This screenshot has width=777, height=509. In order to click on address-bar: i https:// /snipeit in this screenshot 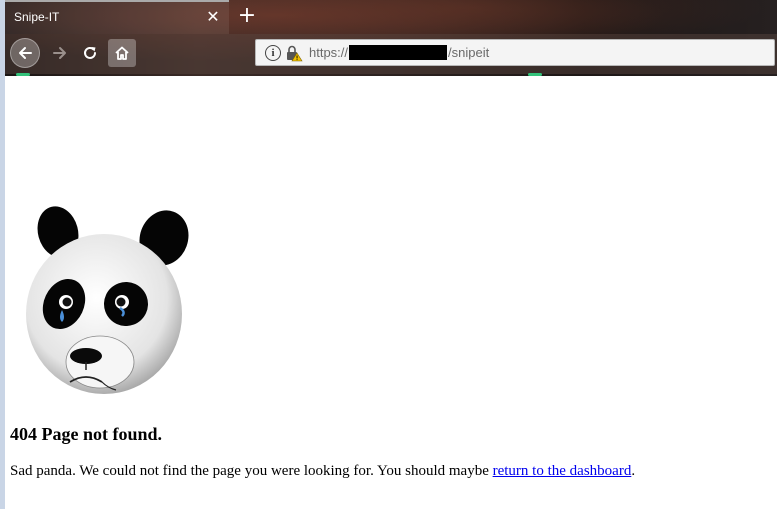, I will do `click(515, 52)`.